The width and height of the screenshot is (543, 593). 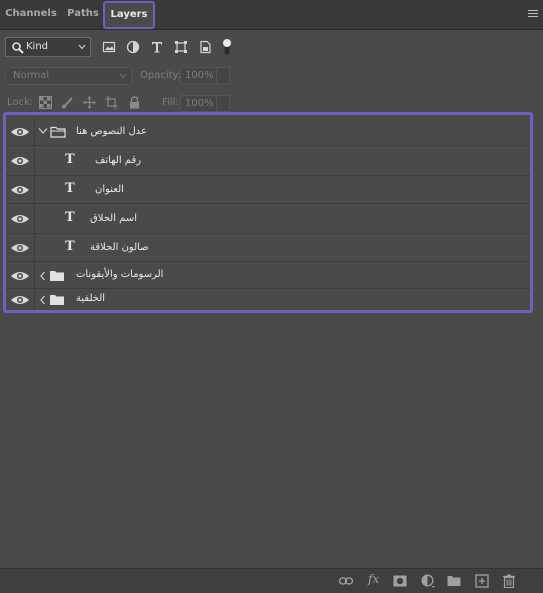 I want to click on opacity-slider-toggle, so click(x=222, y=75).